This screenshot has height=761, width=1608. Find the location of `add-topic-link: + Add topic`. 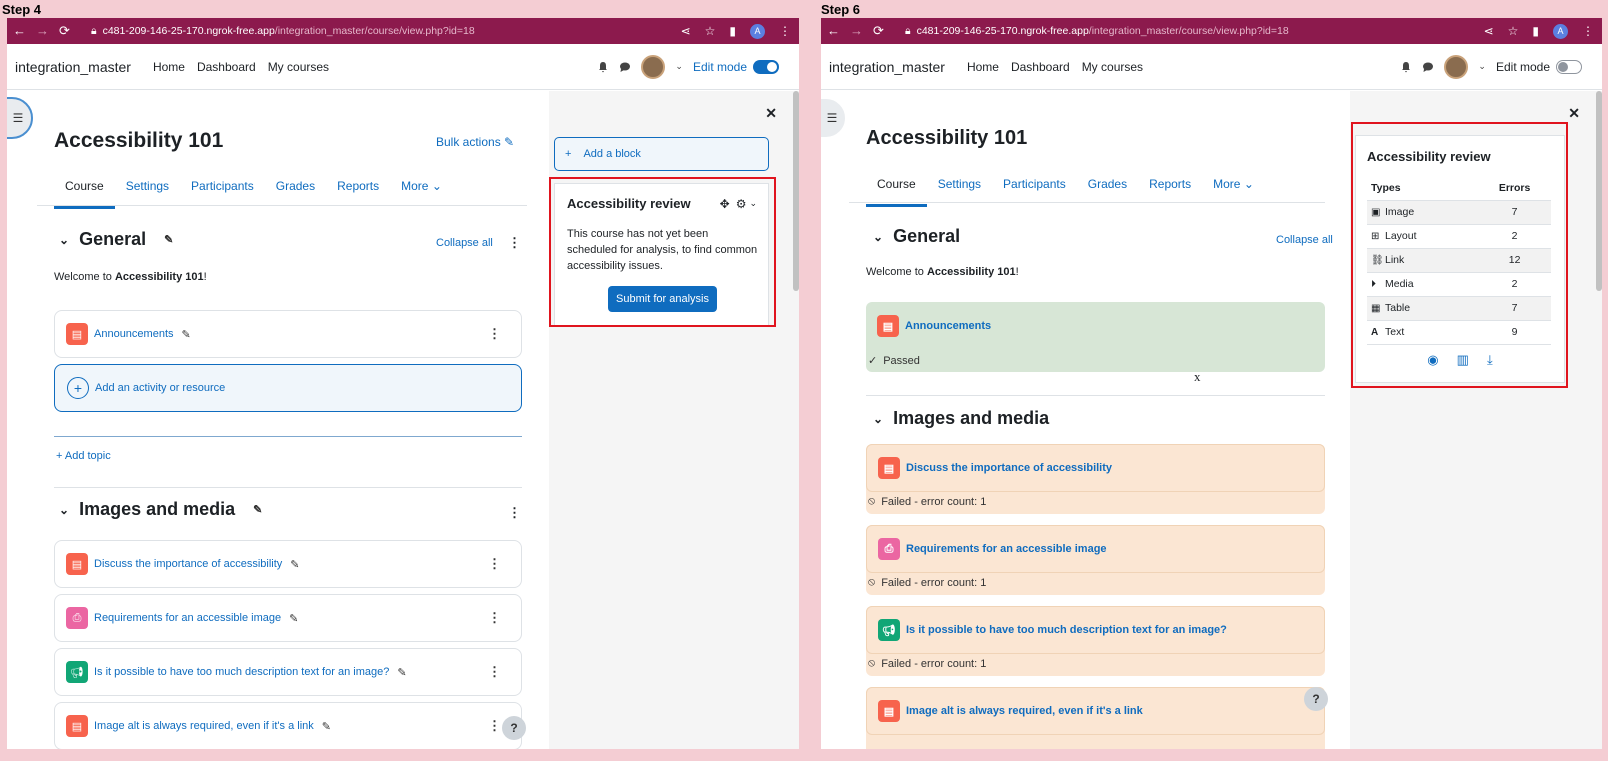

add-topic-link: + Add topic is located at coordinates (83, 456).